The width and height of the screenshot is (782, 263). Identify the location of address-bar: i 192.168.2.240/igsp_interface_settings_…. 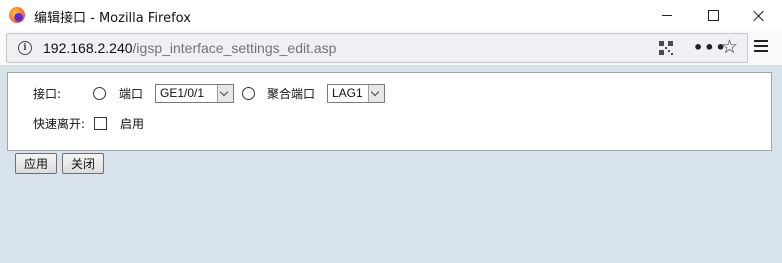
(377, 48).